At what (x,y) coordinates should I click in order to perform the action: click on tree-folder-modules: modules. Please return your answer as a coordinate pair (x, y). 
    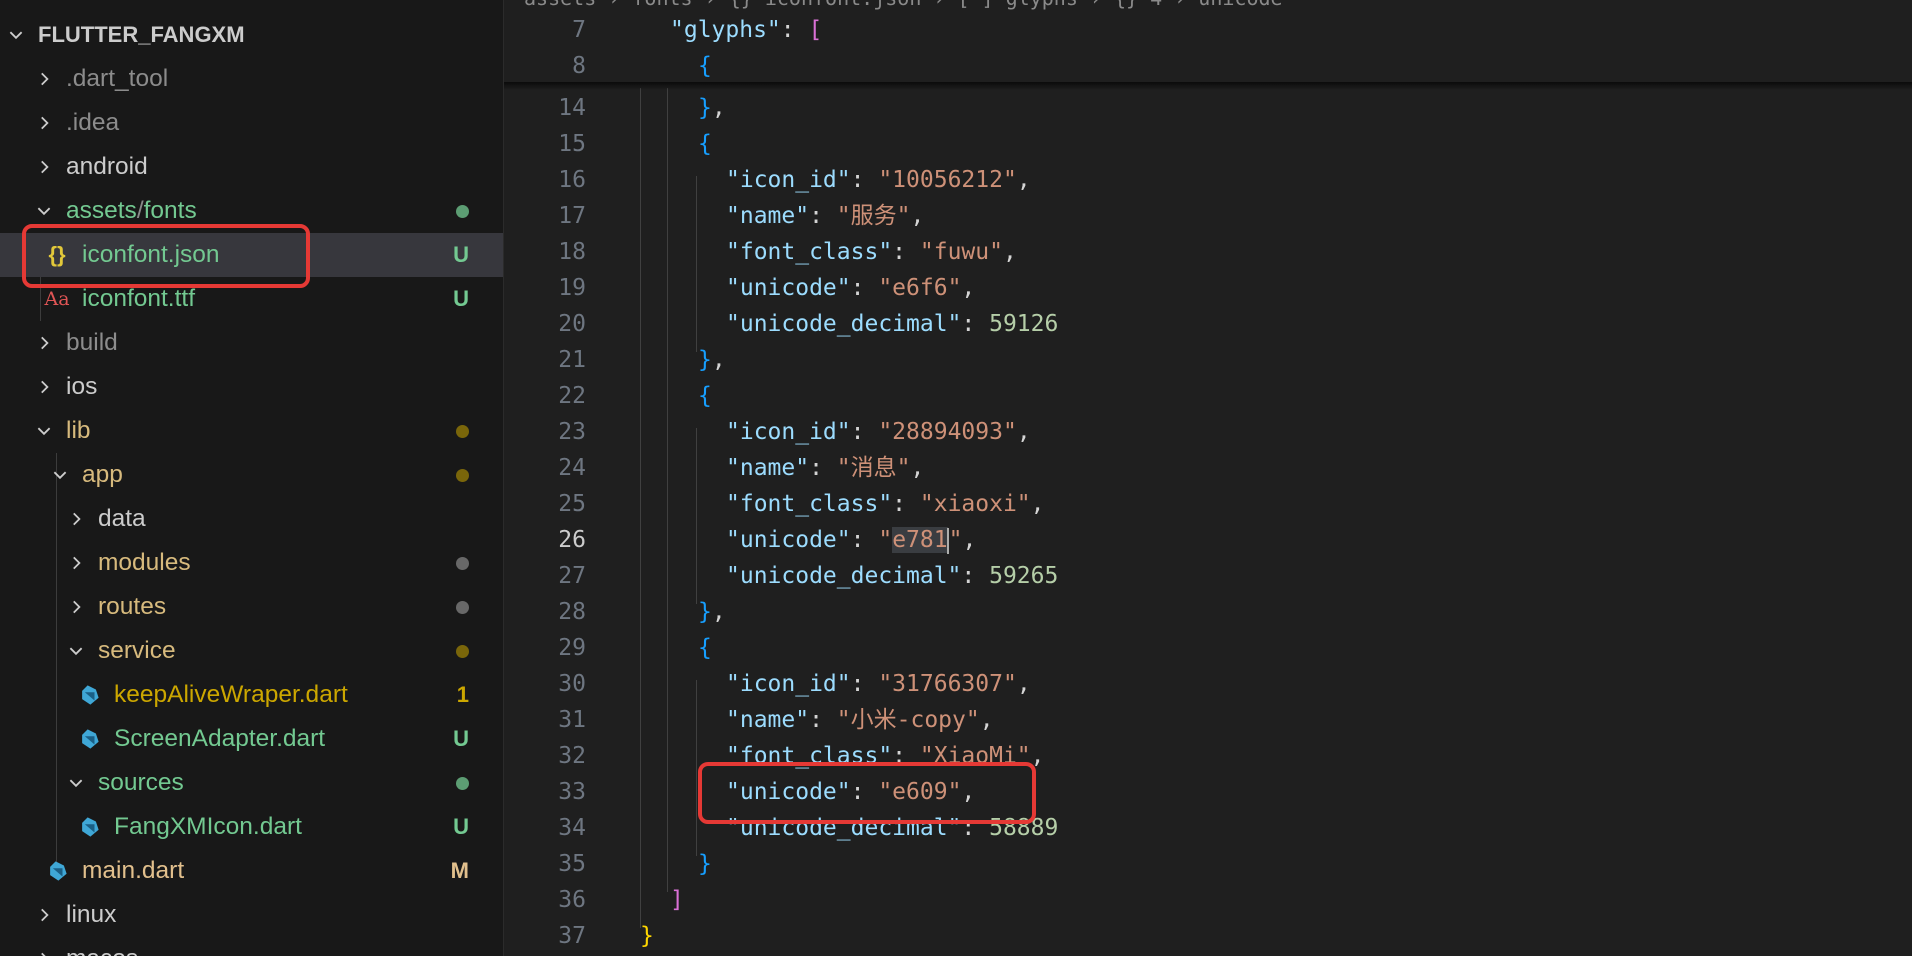
    Looking at the image, I should click on (251, 563).